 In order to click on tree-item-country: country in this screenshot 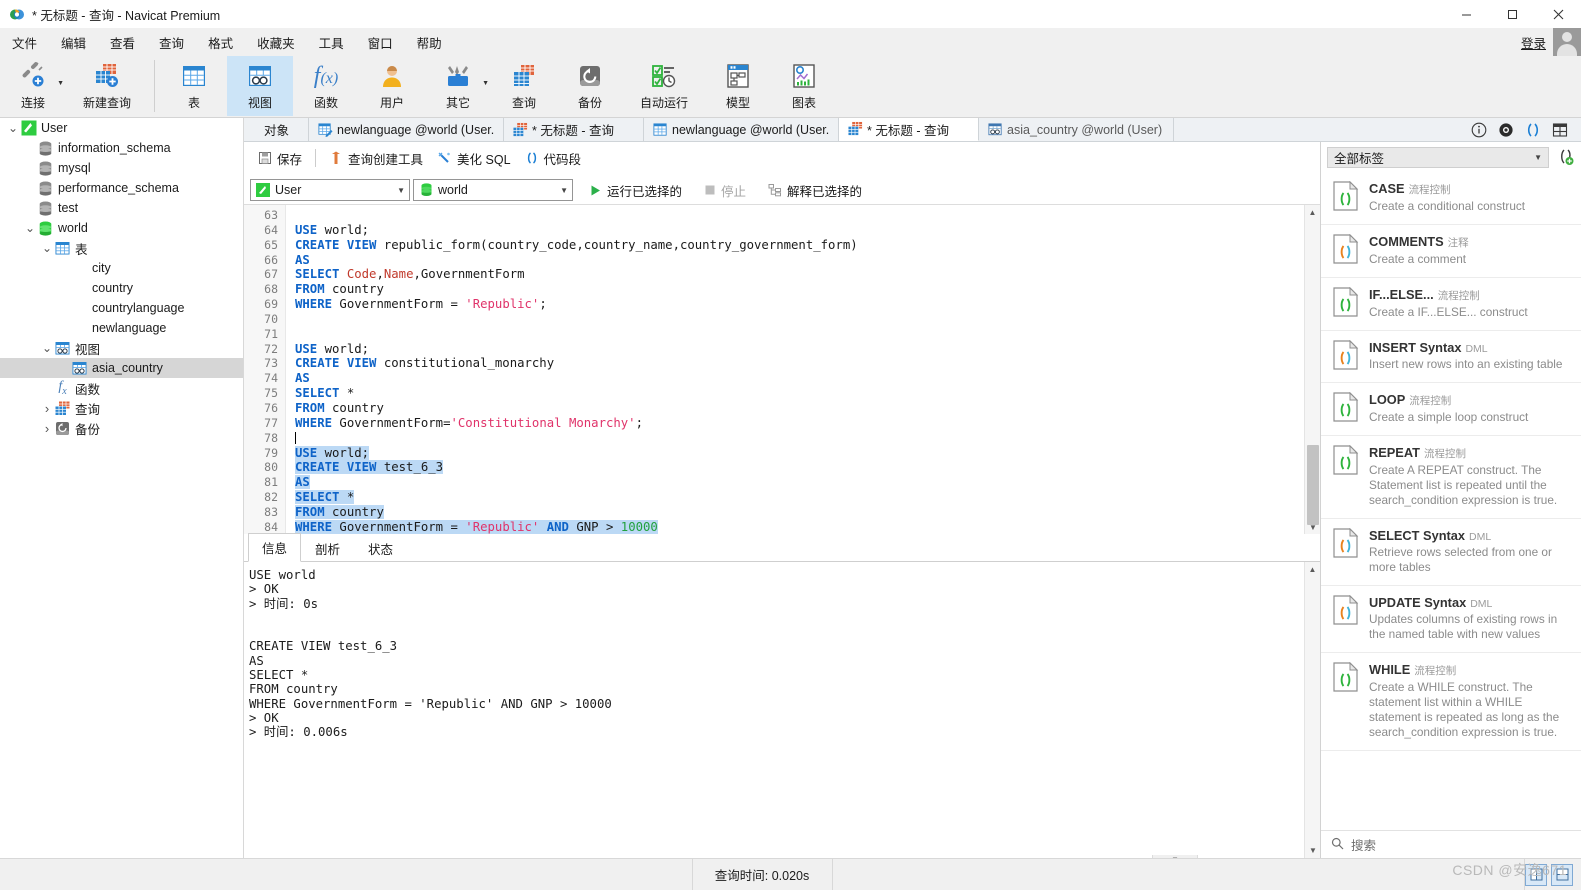, I will do `click(121, 288)`.